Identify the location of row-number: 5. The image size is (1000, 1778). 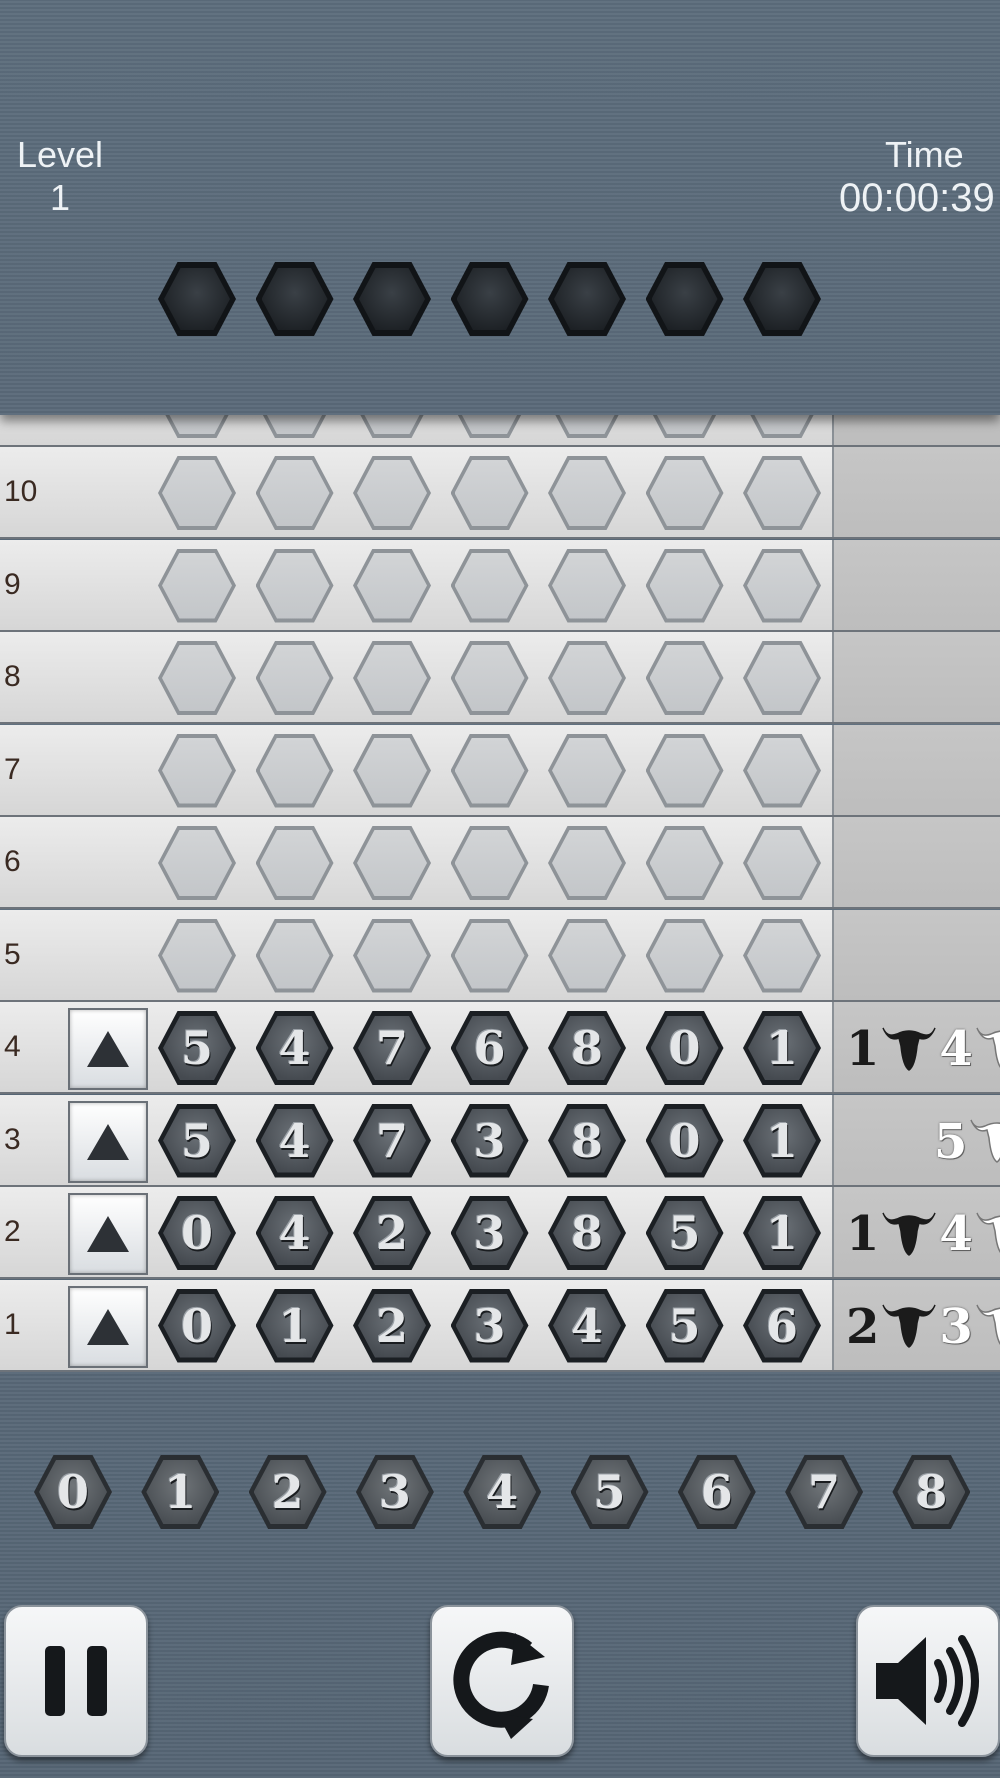
(12, 954).